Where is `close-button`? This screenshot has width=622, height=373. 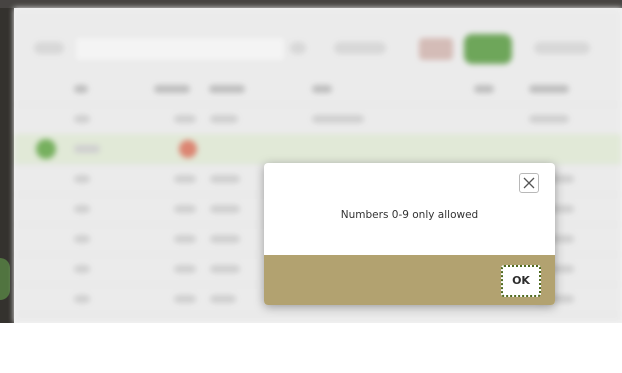
close-button is located at coordinates (529, 183).